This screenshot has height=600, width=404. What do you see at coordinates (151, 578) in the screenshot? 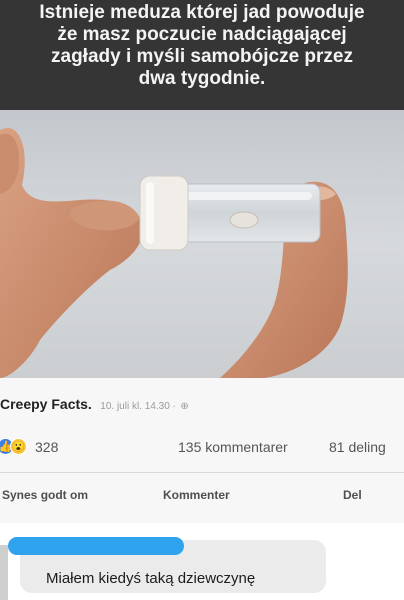
I see `comment-text: Miałem kiedyś taką dziewczynę` at bounding box center [151, 578].